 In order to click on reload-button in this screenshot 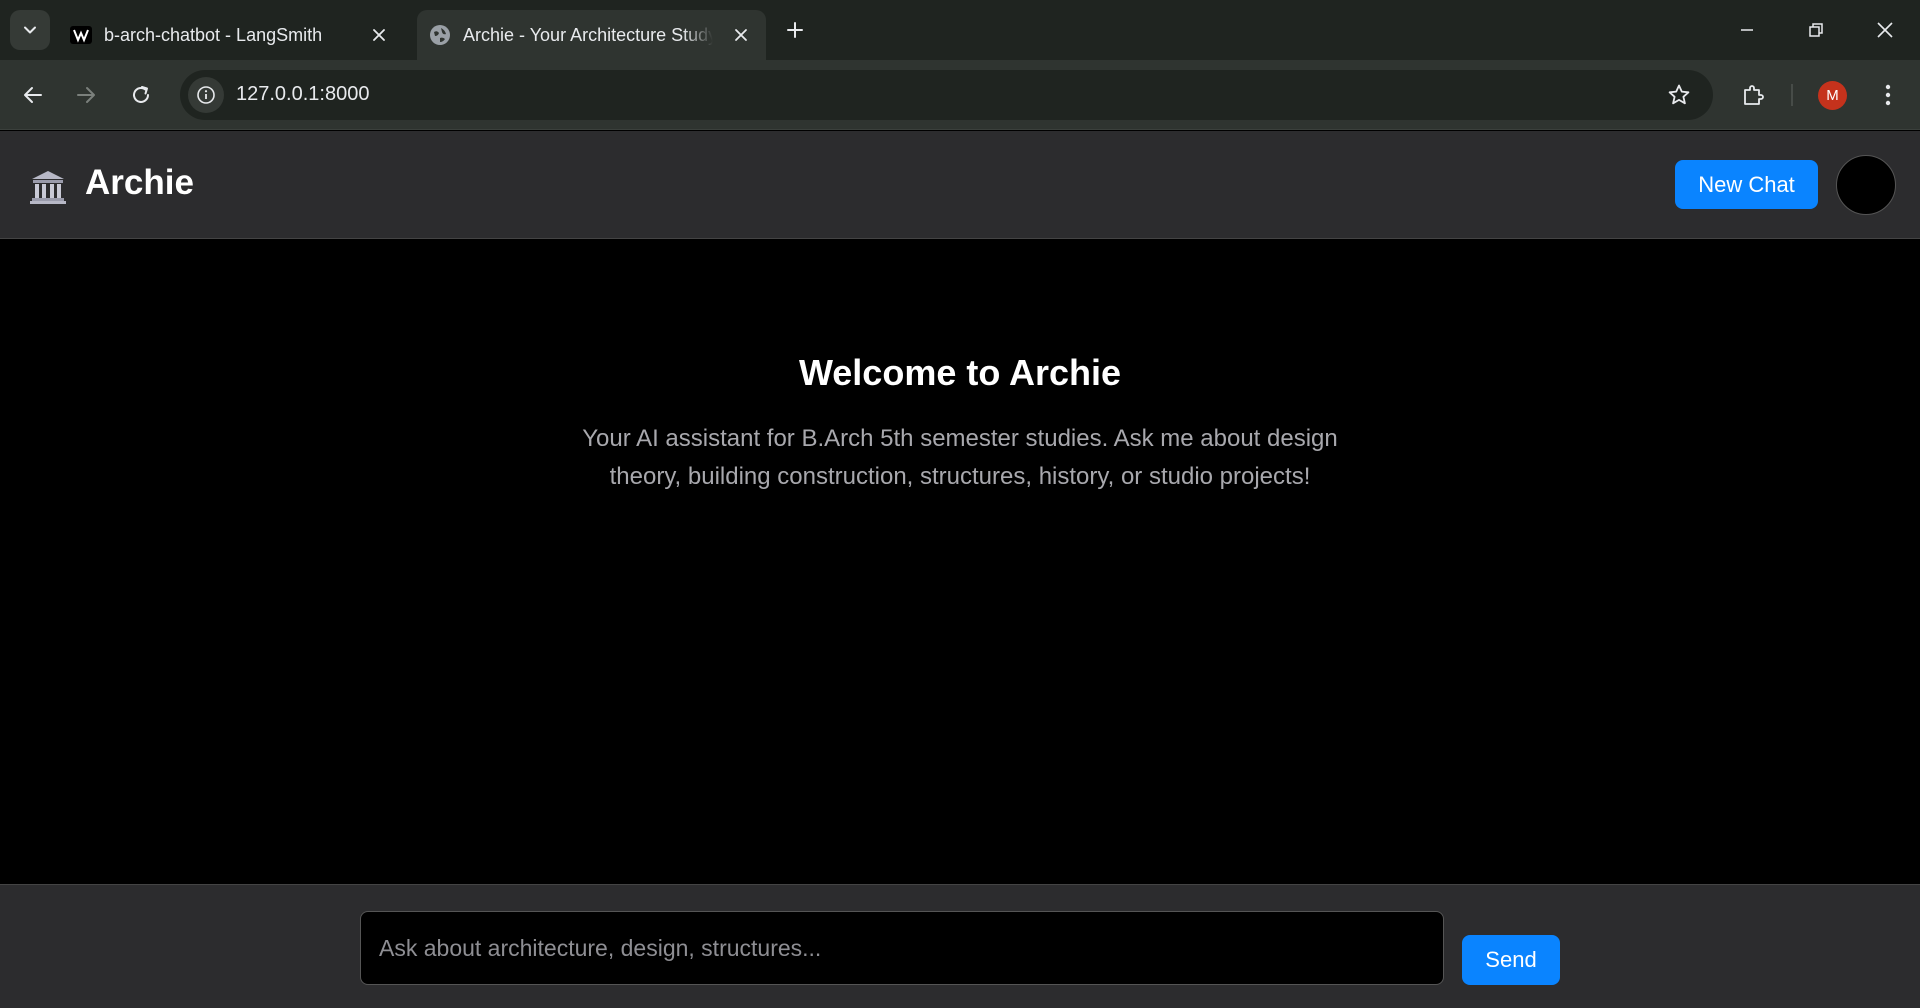, I will do `click(141, 95)`.